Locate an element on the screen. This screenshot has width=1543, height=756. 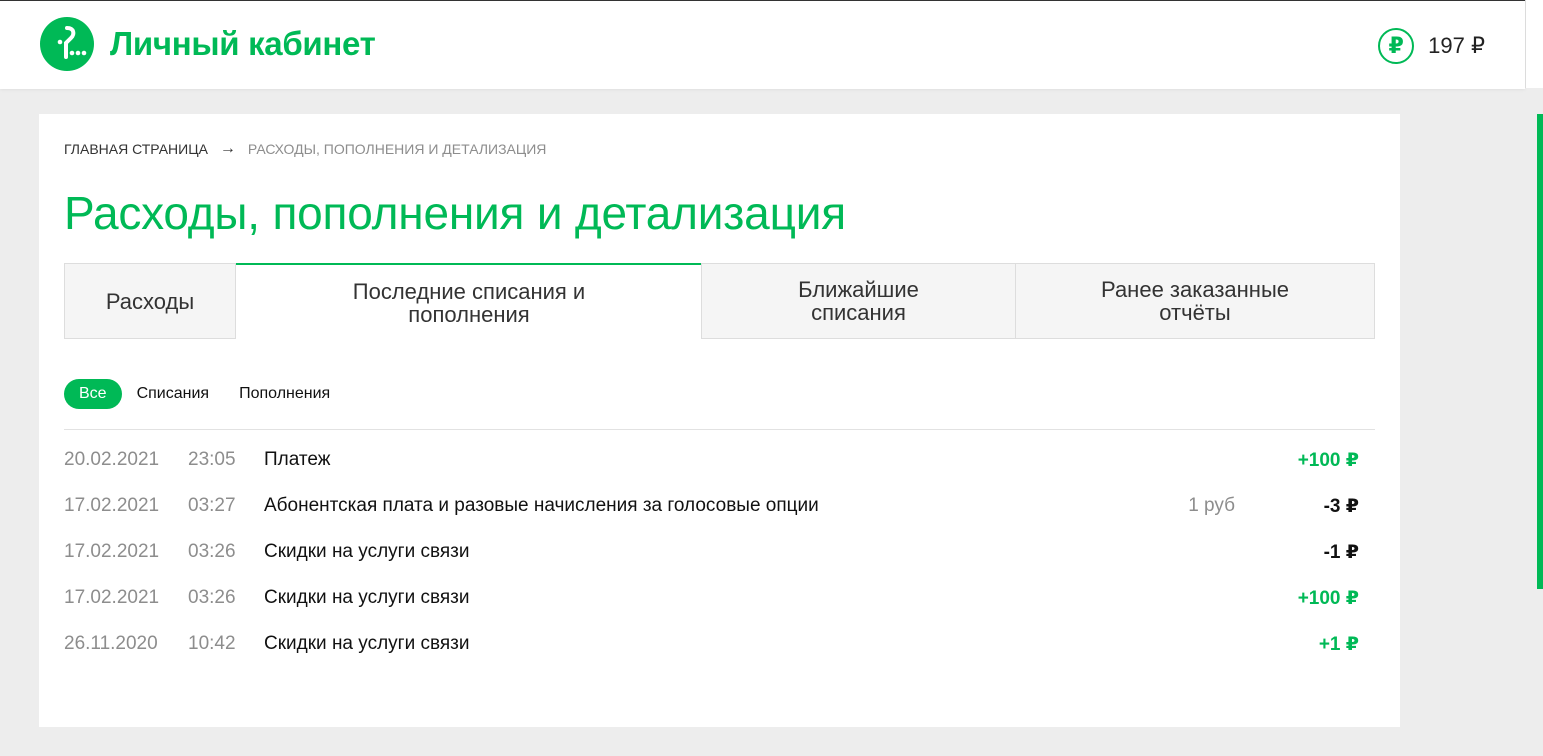
transaction-amount: +1 ₽ is located at coordinates (1338, 644).